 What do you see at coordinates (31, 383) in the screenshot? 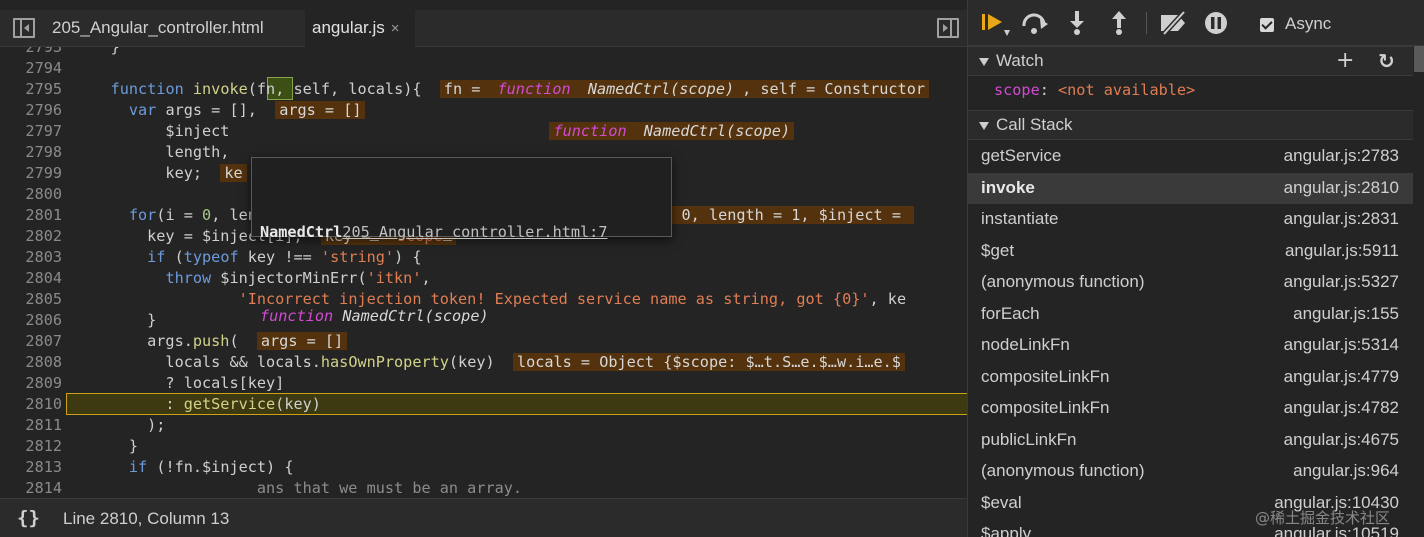
I see `line-number: 2809` at bounding box center [31, 383].